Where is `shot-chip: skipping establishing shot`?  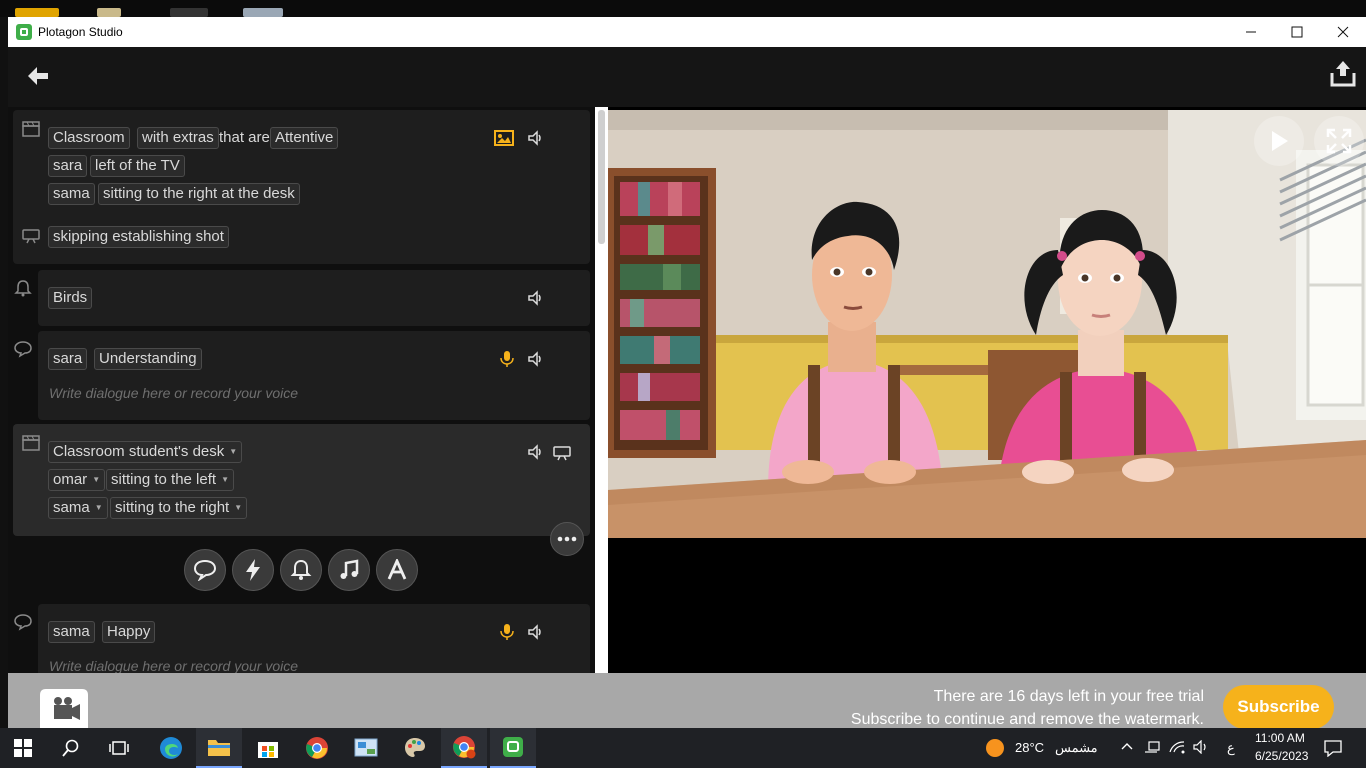 shot-chip: skipping establishing shot is located at coordinates (138, 237).